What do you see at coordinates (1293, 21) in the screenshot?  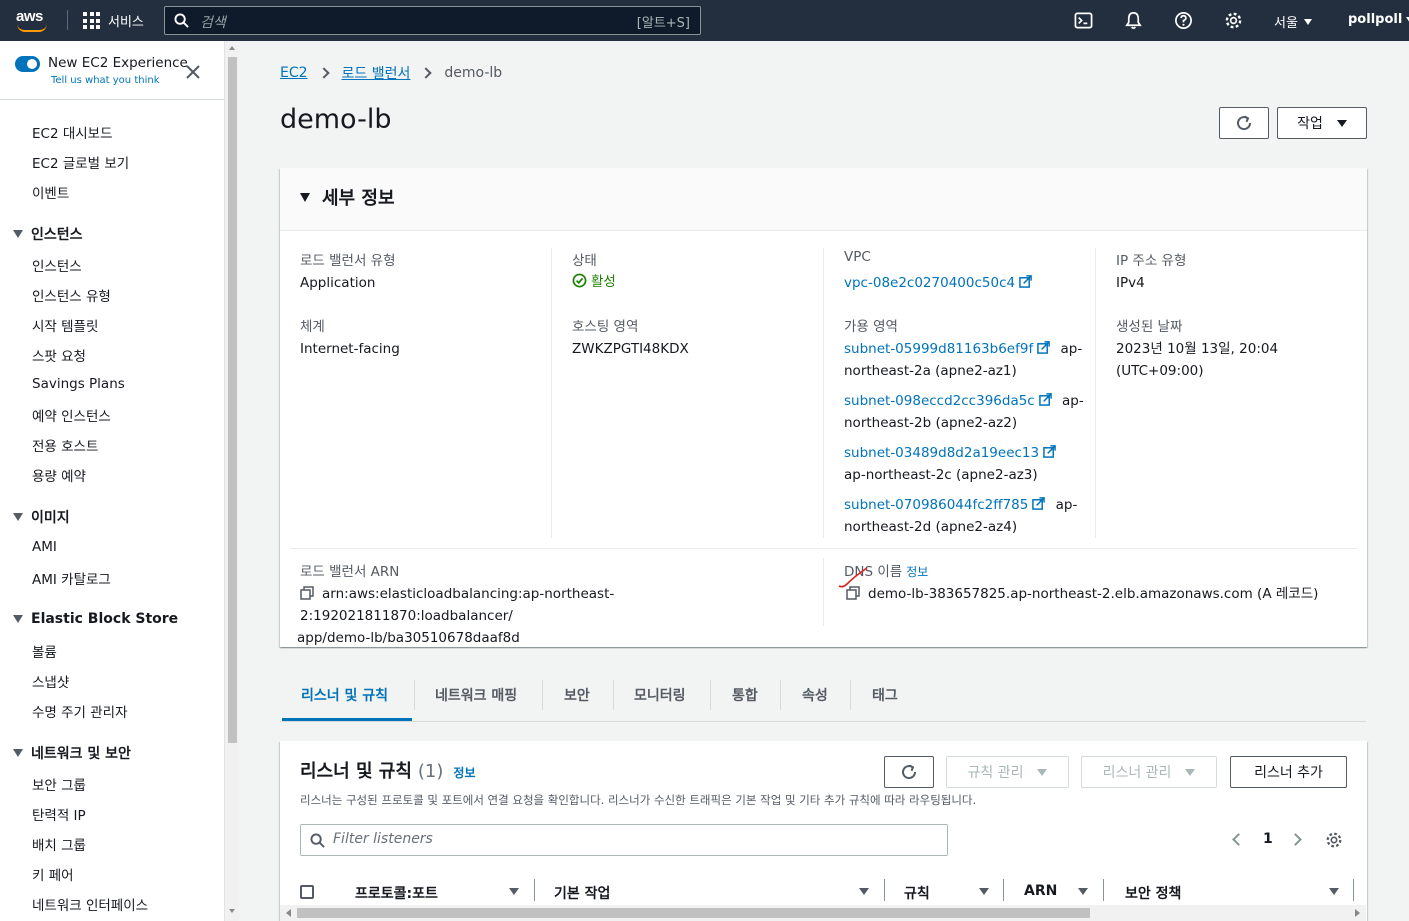 I see `region-selector: 서울` at bounding box center [1293, 21].